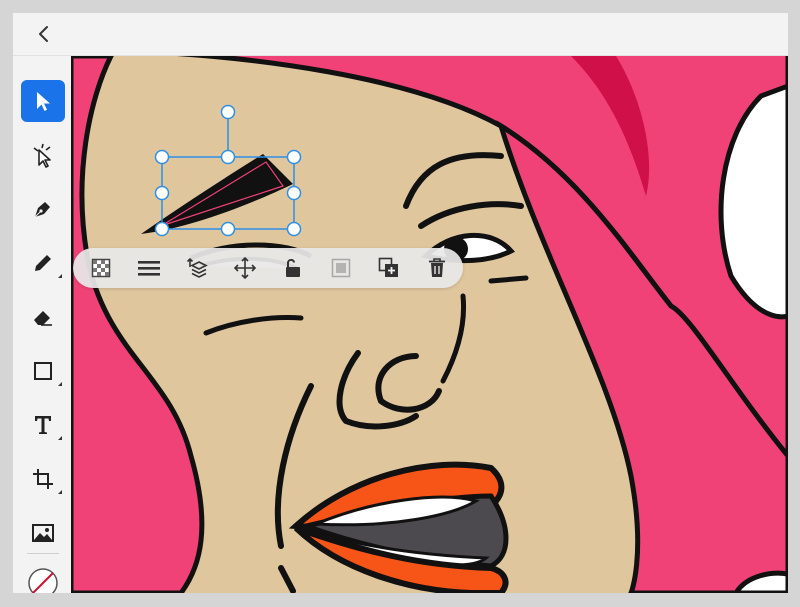 This screenshot has width=800, height=607. Describe the element at coordinates (400, 34) in the screenshot. I see `top-bar` at that location.